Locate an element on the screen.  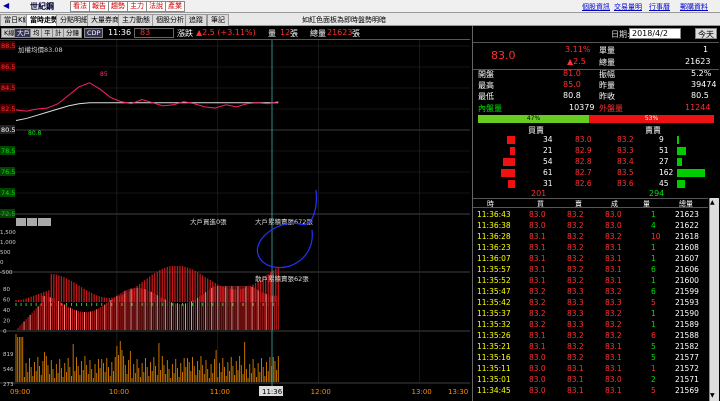
ask-price: 83.5 is located at coordinates (625, 172).